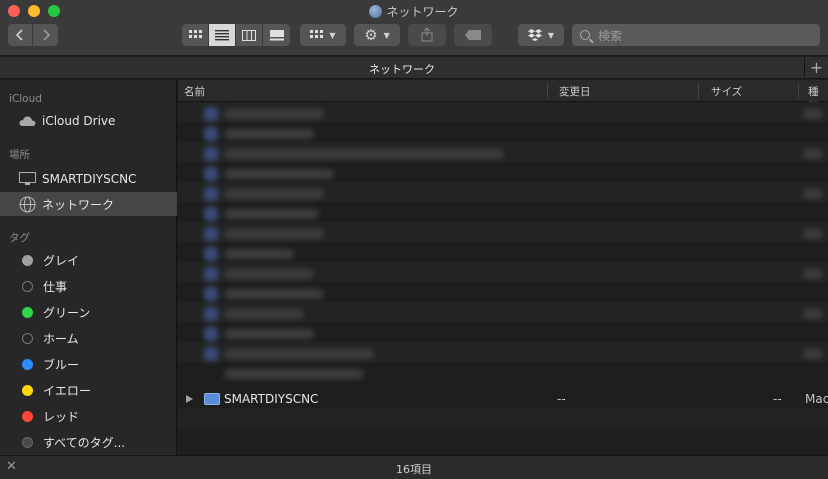 This screenshot has width=828, height=479. I want to click on tab-bar: ネットワーク +, so click(414, 68).